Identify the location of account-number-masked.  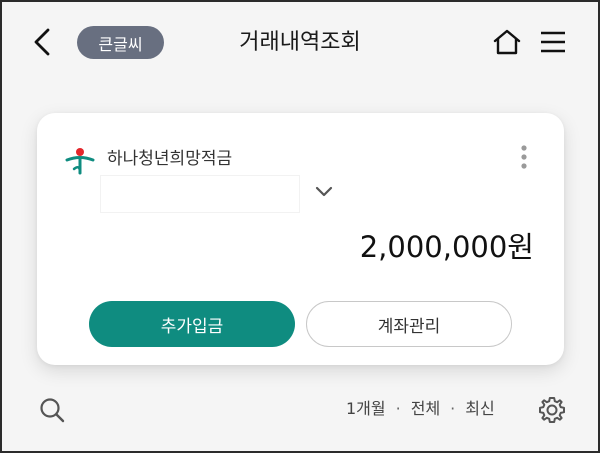
(200, 194).